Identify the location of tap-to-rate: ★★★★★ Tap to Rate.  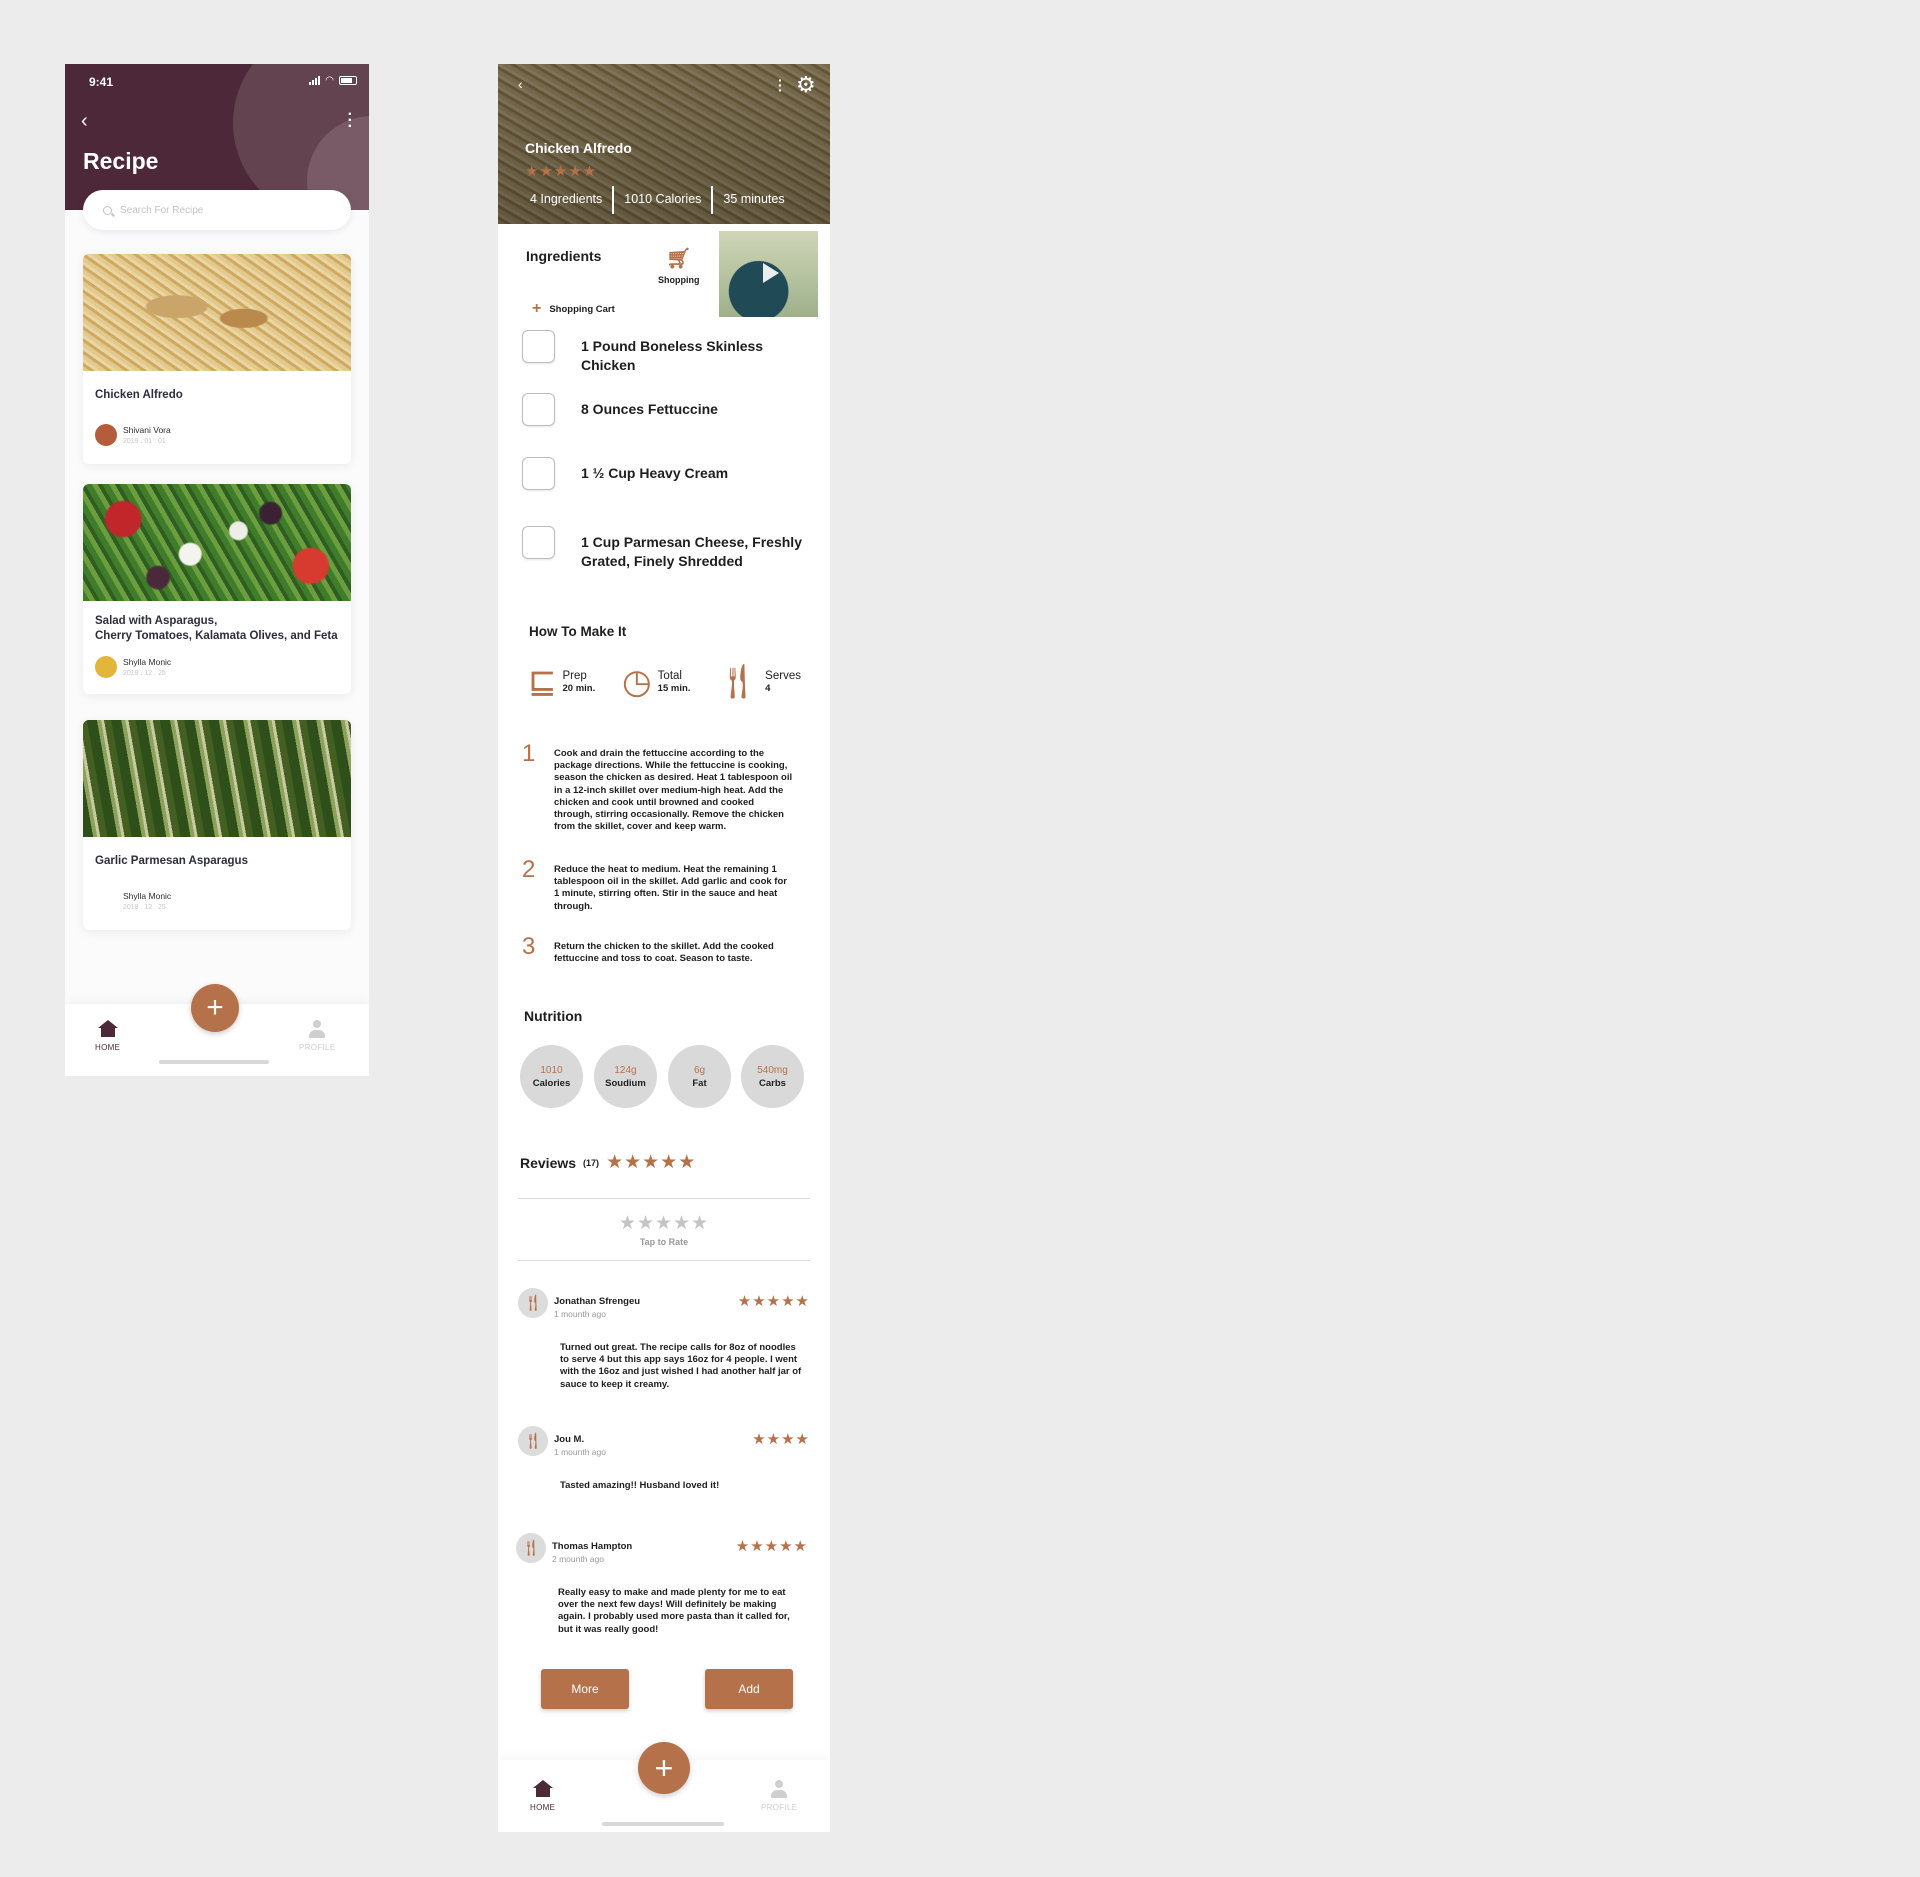
(664, 1229).